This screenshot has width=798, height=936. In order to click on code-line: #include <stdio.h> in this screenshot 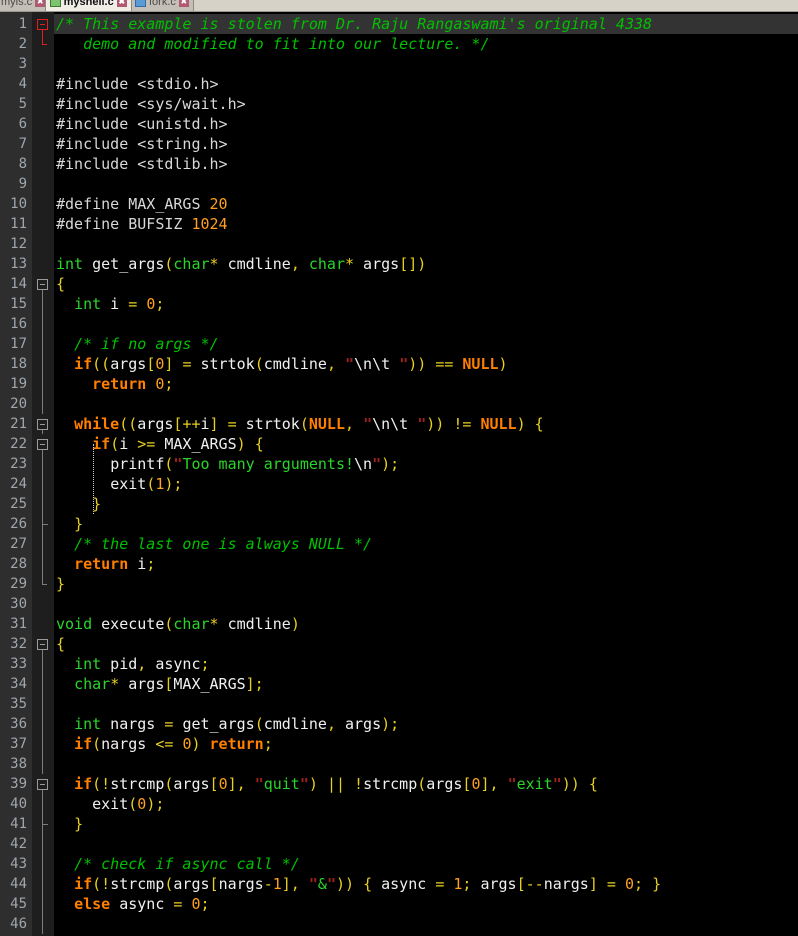, I will do `click(426, 84)`.